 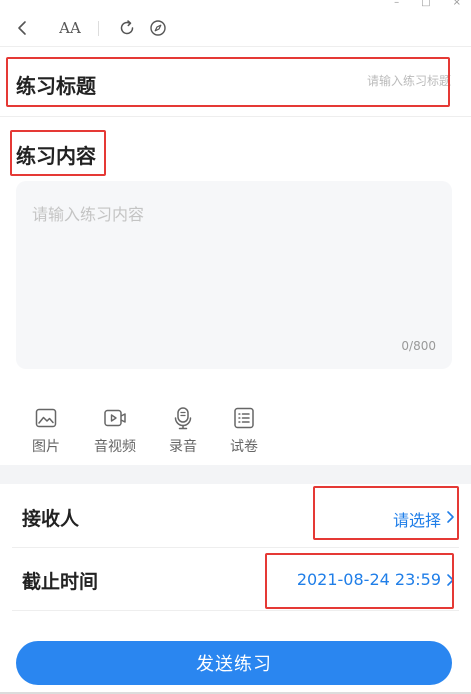 I want to click on maximize-button: □, so click(x=425, y=5).